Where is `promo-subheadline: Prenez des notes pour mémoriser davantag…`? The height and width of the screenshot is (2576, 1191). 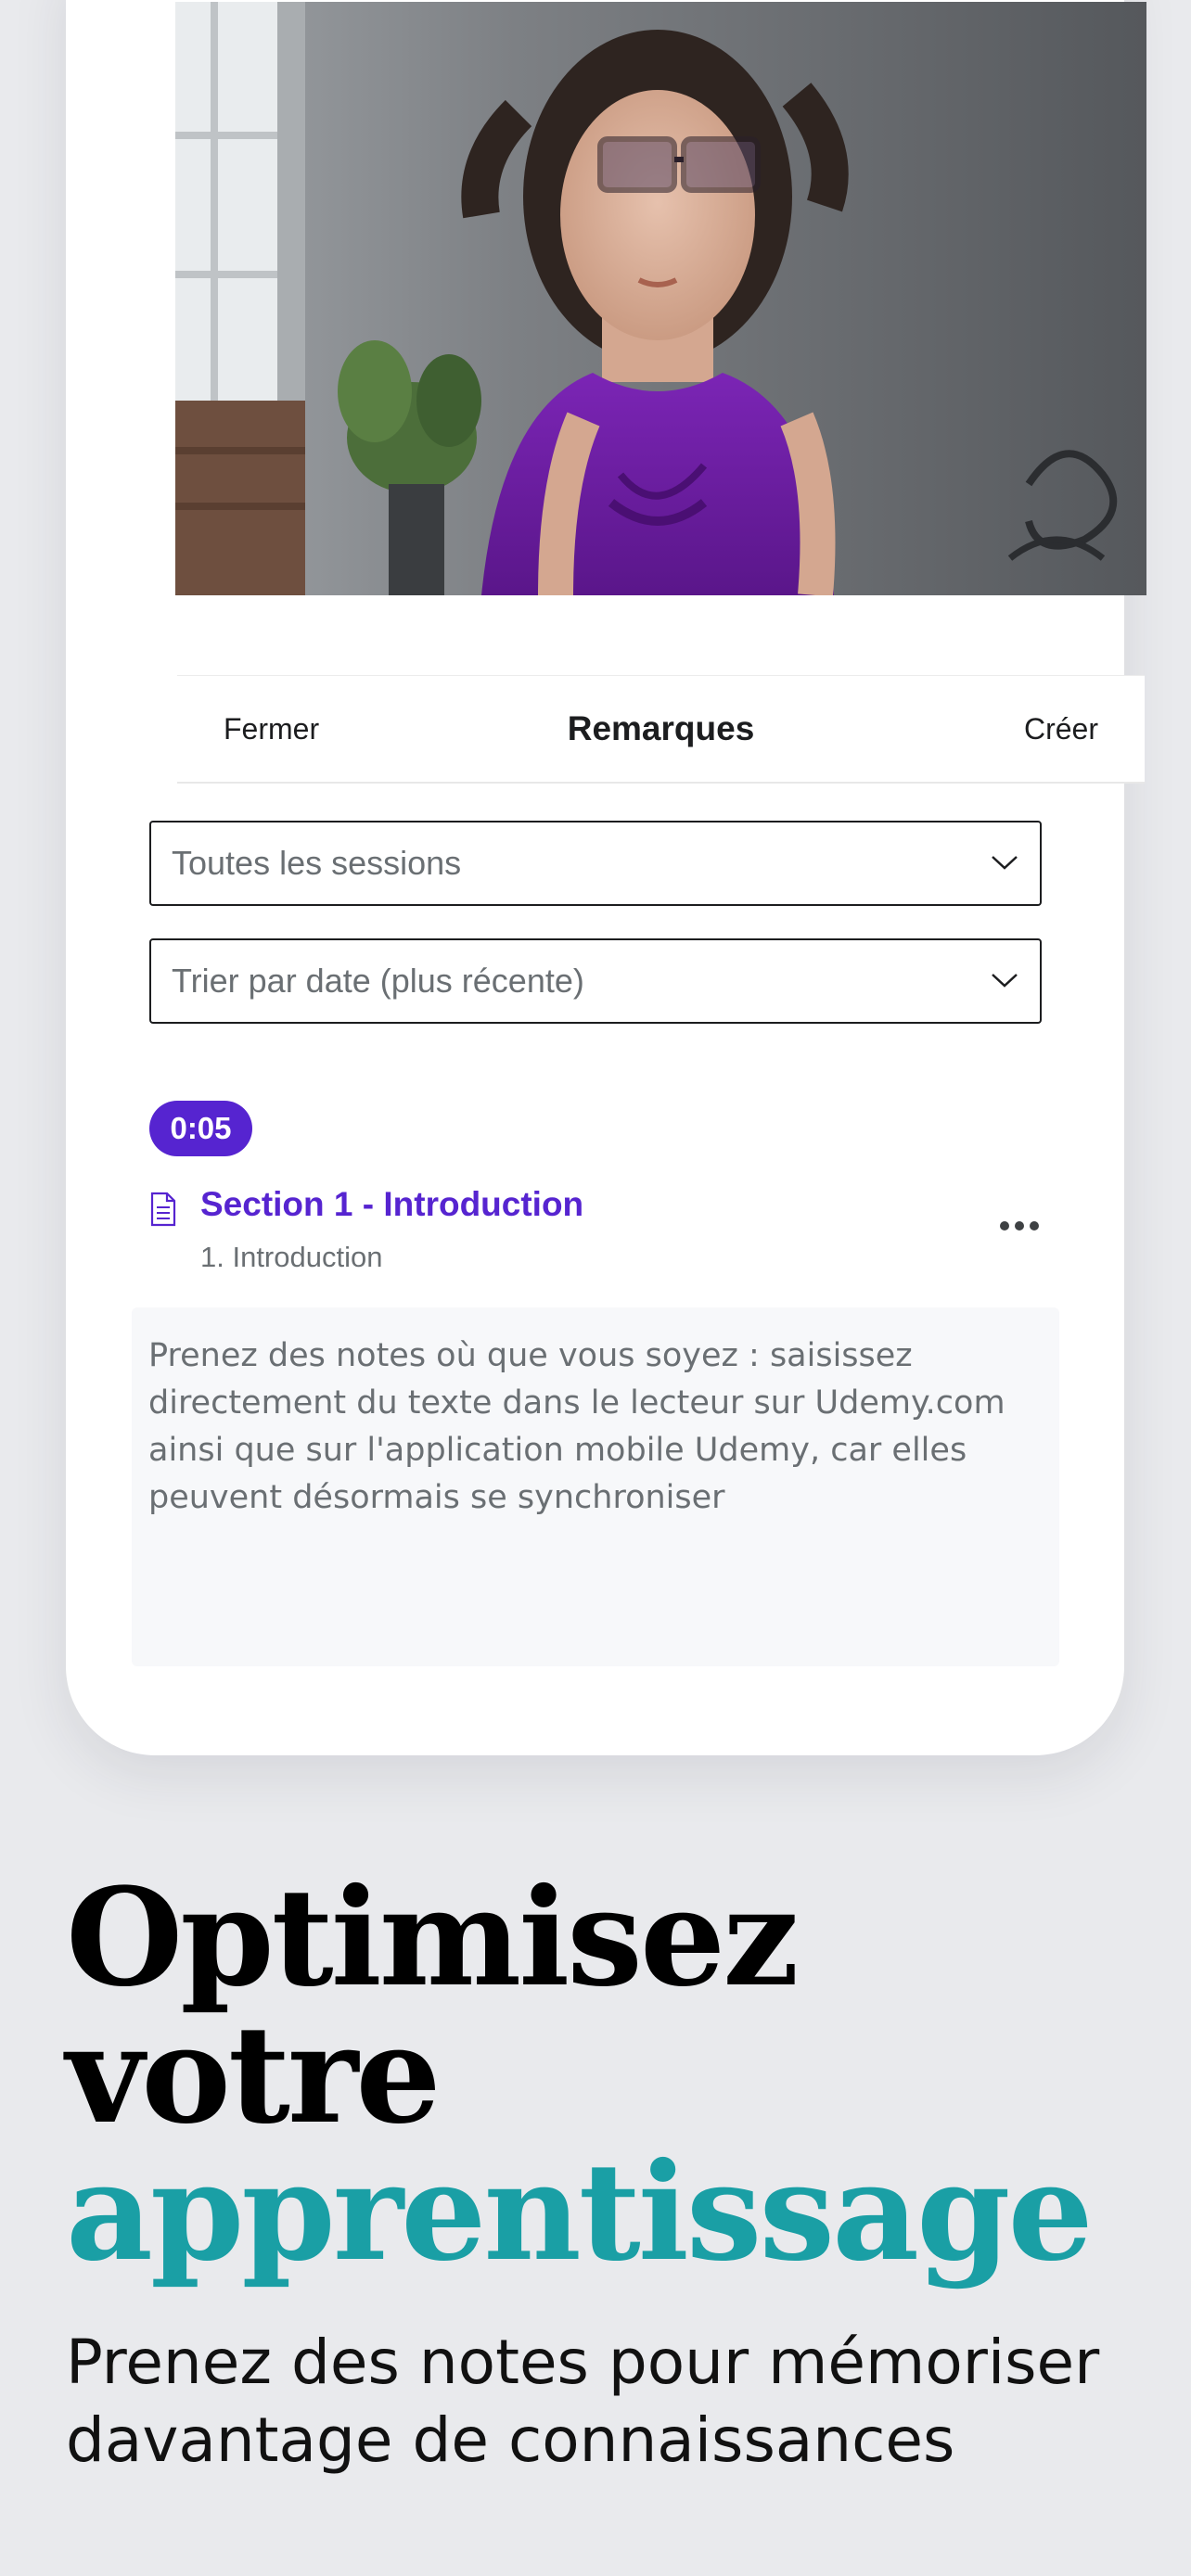
promo-subheadline: Prenez des notes pour mémoriser davantag… is located at coordinates (583, 2401).